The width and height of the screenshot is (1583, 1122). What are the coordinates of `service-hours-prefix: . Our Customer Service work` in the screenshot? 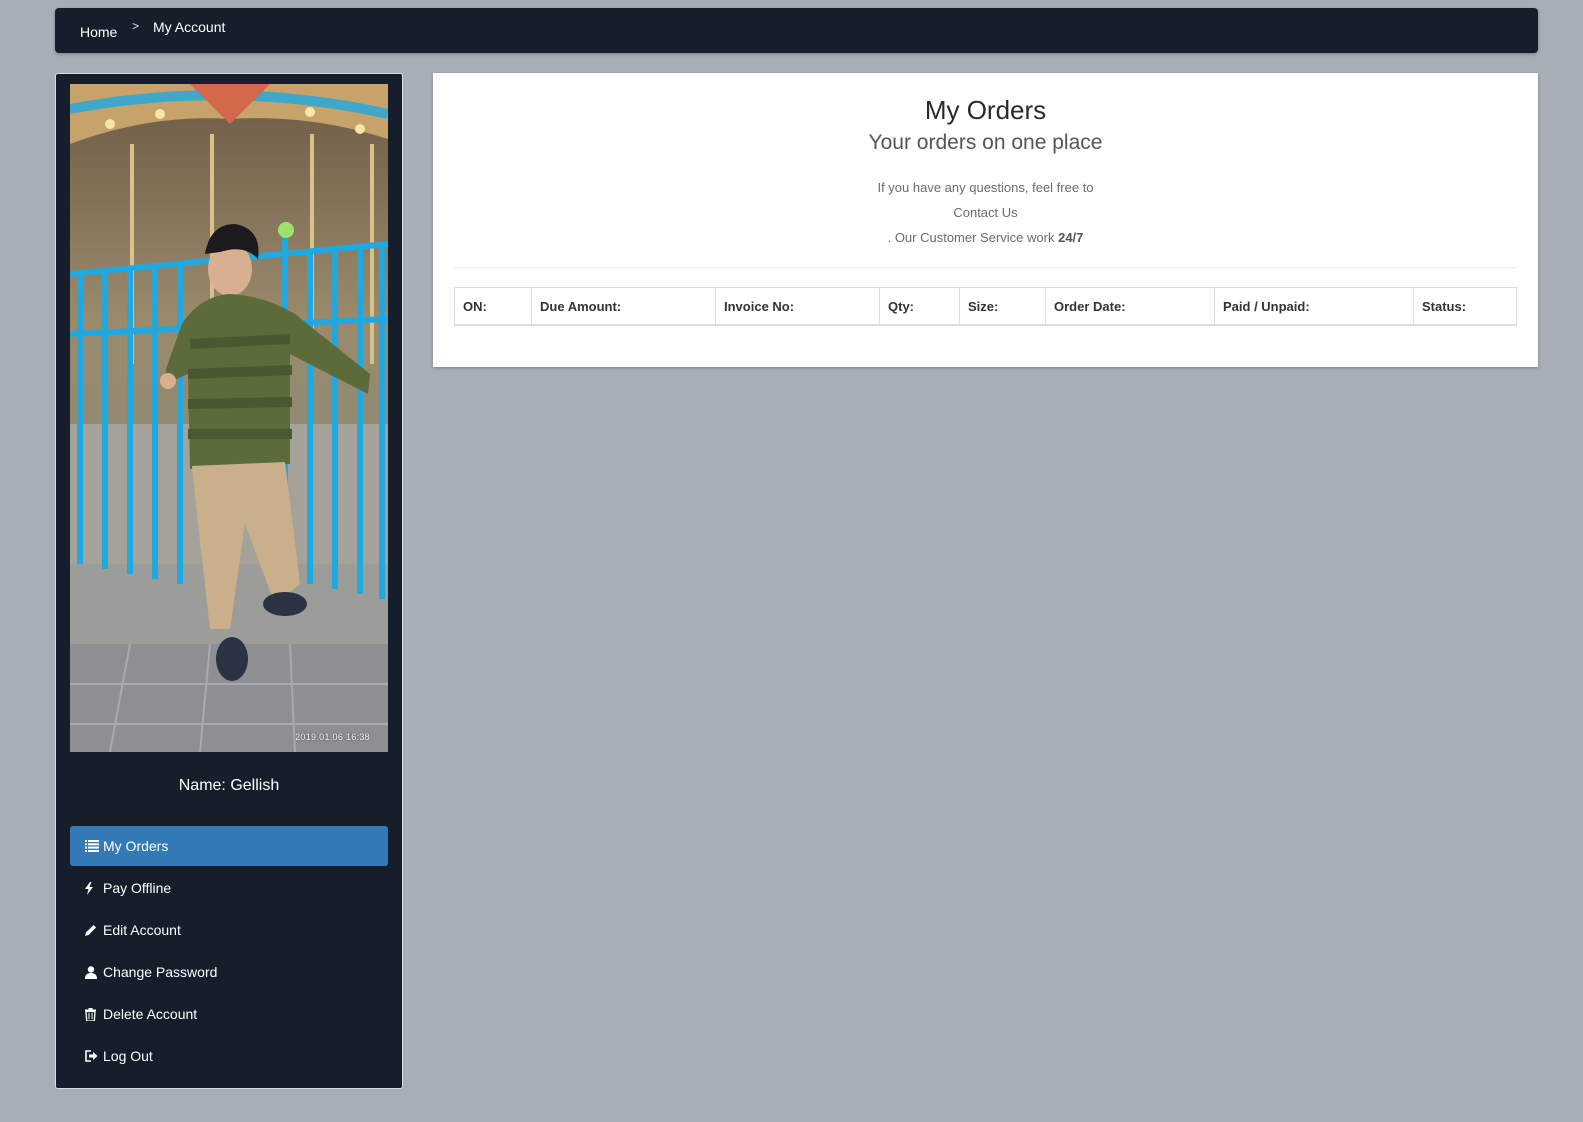 It's located at (973, 237).